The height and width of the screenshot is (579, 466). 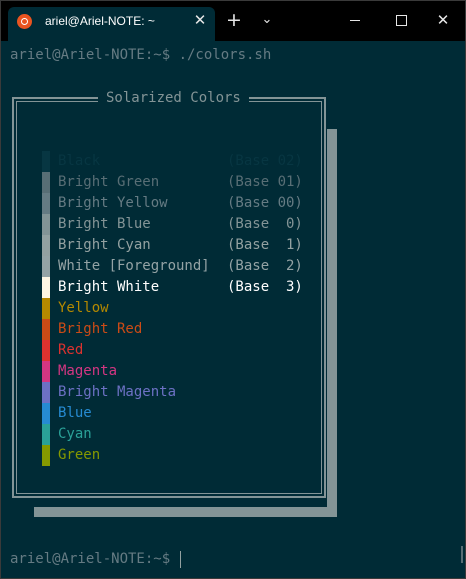 I want to click on box-shadow-right, so click(x=332, y=323).